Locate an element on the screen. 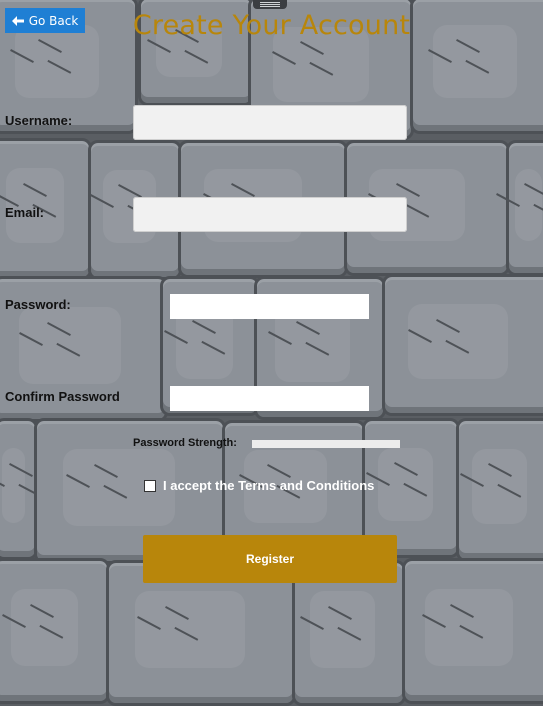  terms-checkbox is located at coordinates (150, 485).